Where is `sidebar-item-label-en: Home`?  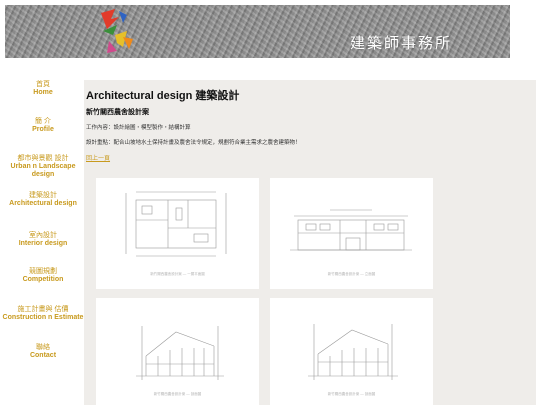
sidebar-item-label-en: Home is located at coordinates (43, 92).